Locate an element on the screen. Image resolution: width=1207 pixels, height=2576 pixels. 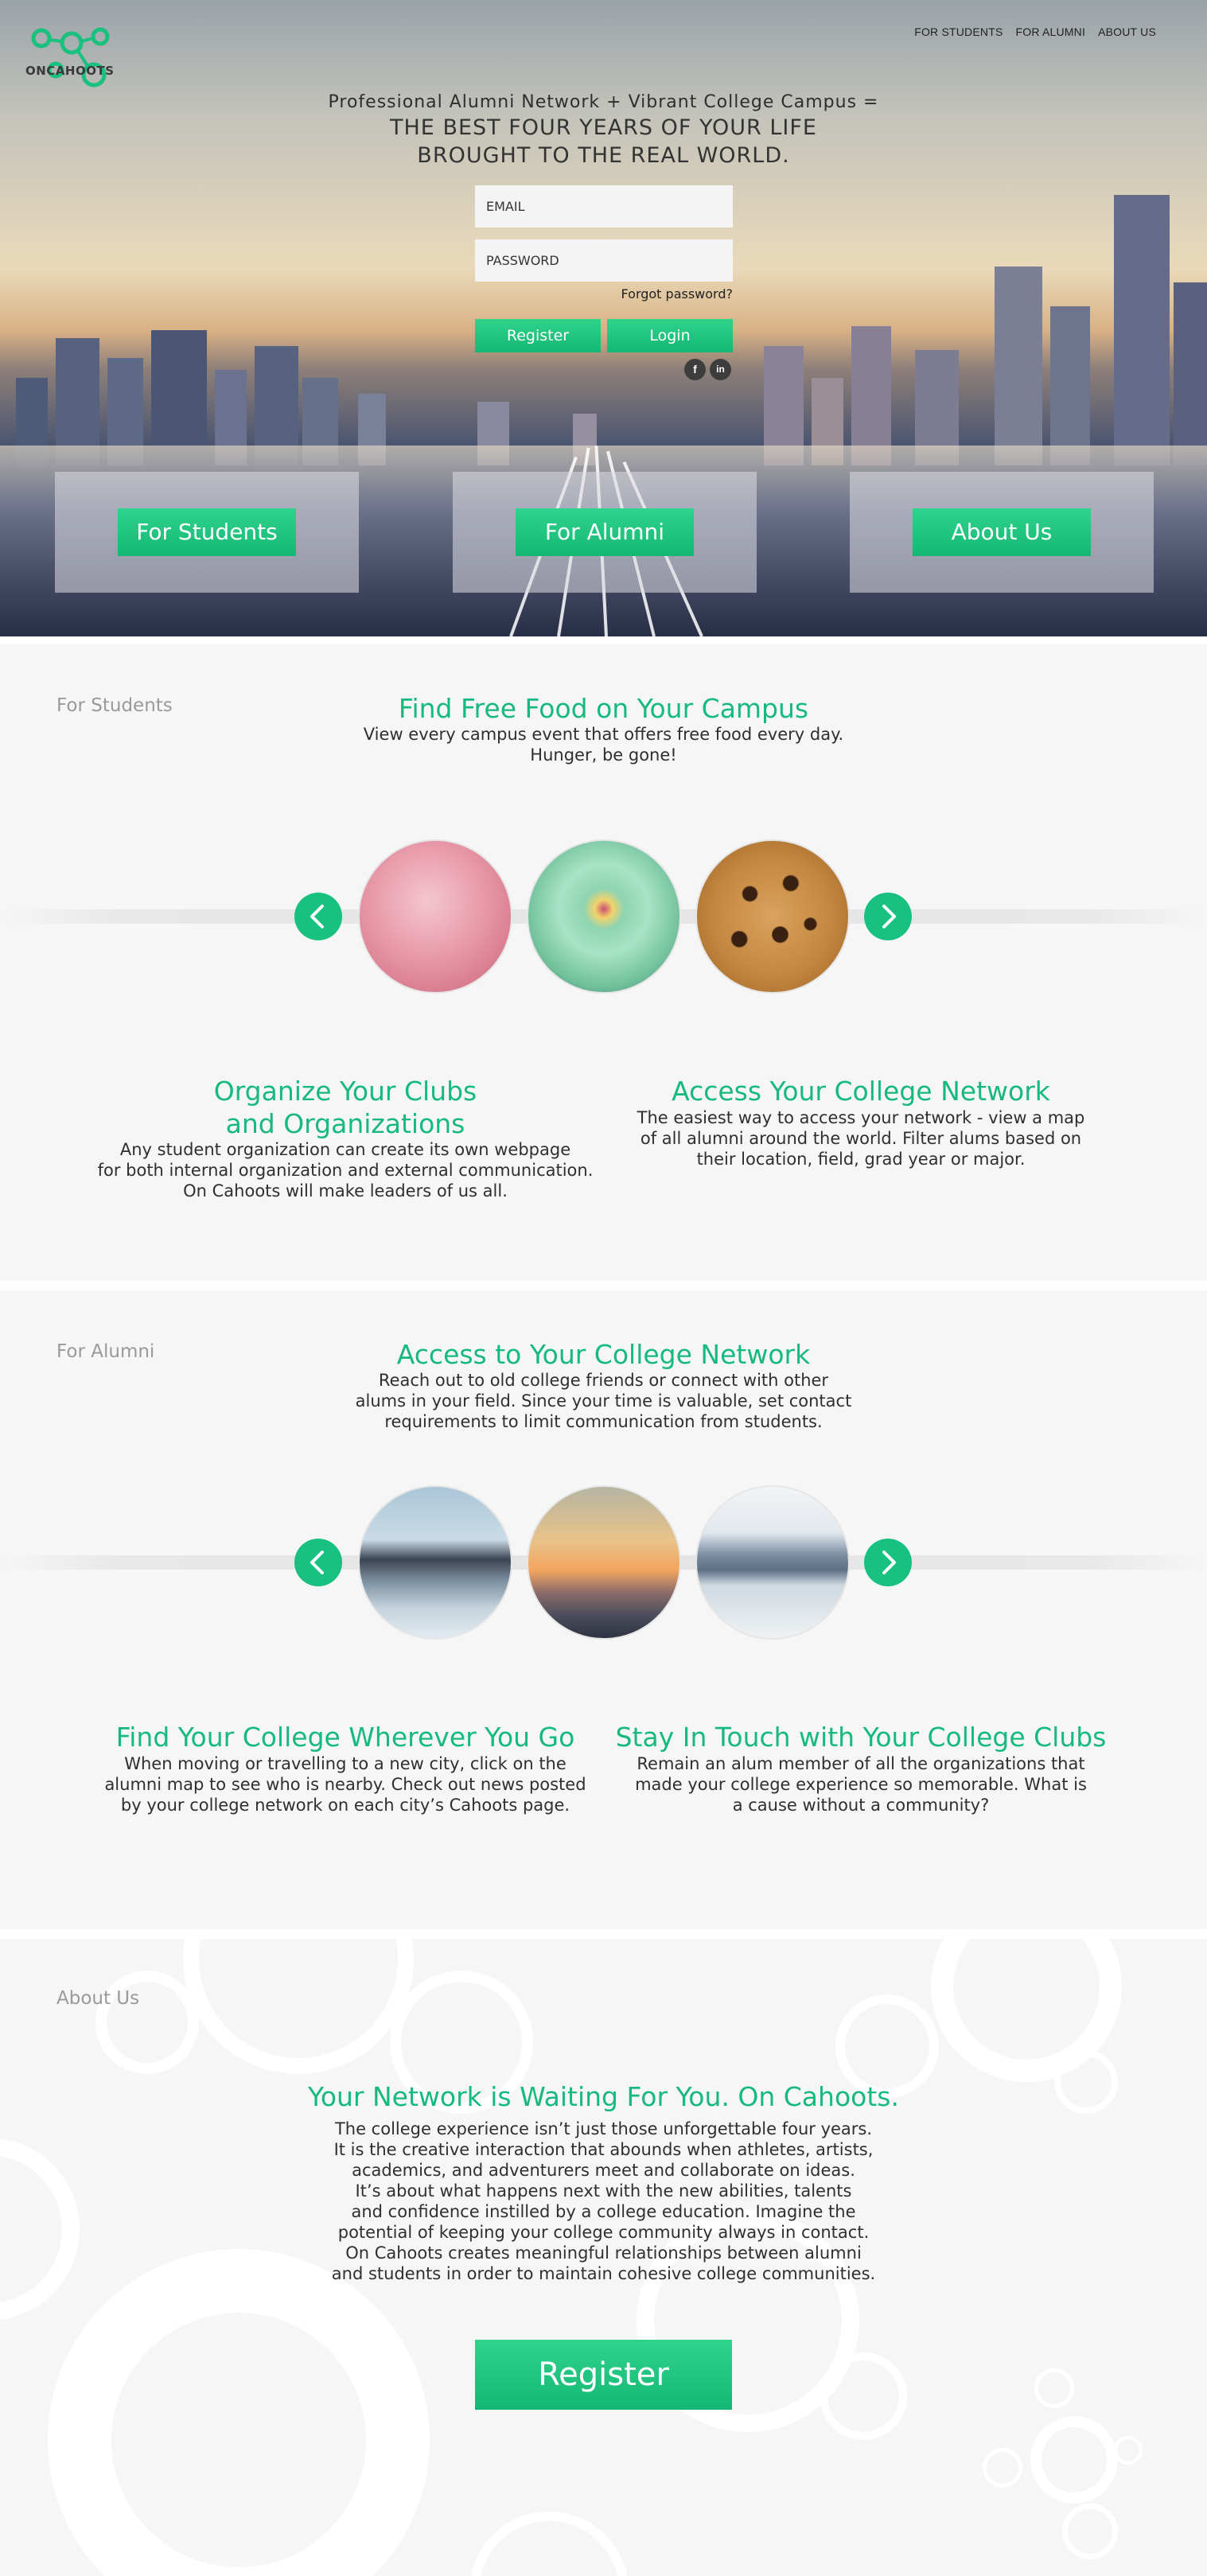
strawberry-ice-cream-photo is located at coordinates (435, 917).